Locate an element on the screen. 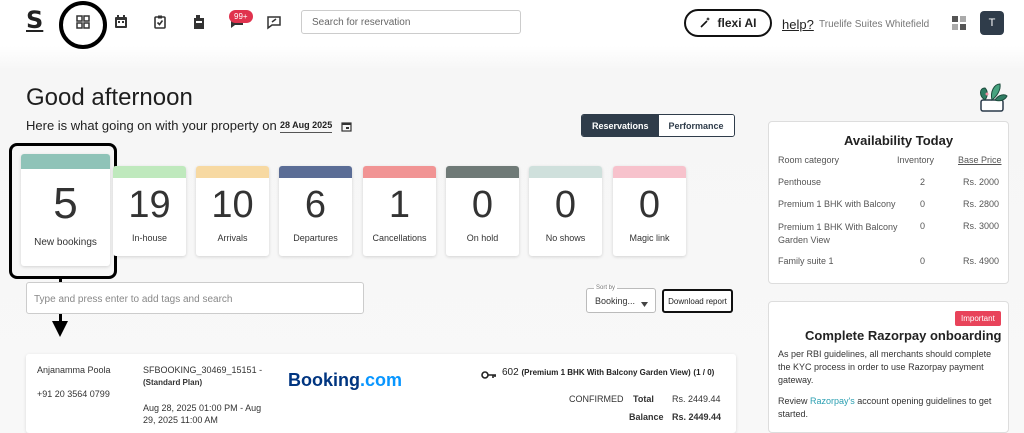 The image size is (1024, 433). col-room-category: Room category is located at coordinates (809, 160).